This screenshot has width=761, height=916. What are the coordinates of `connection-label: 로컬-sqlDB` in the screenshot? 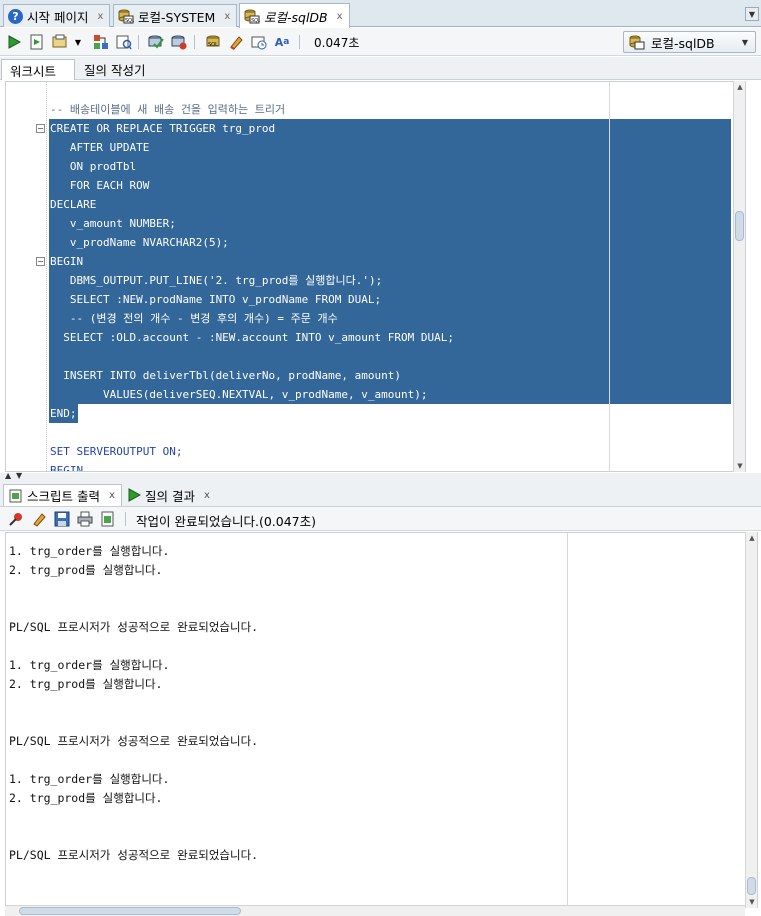 It's located at (683, 43).